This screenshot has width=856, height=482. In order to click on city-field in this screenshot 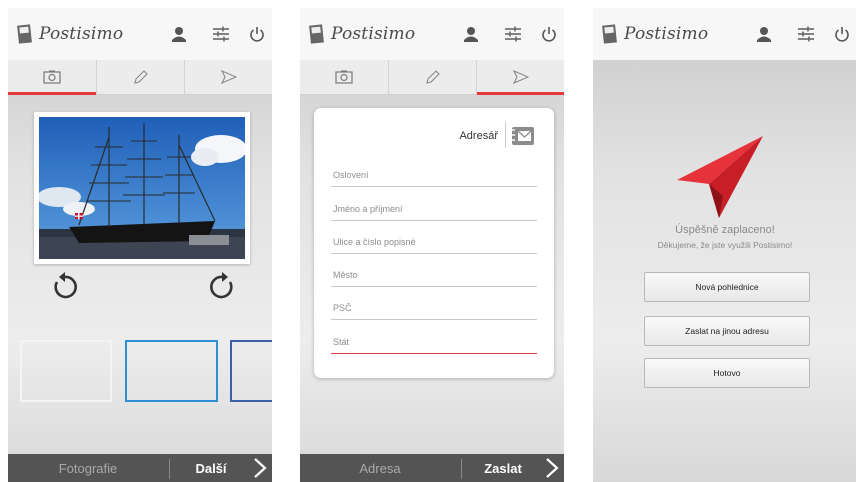, I will do `click(436, 275)`.